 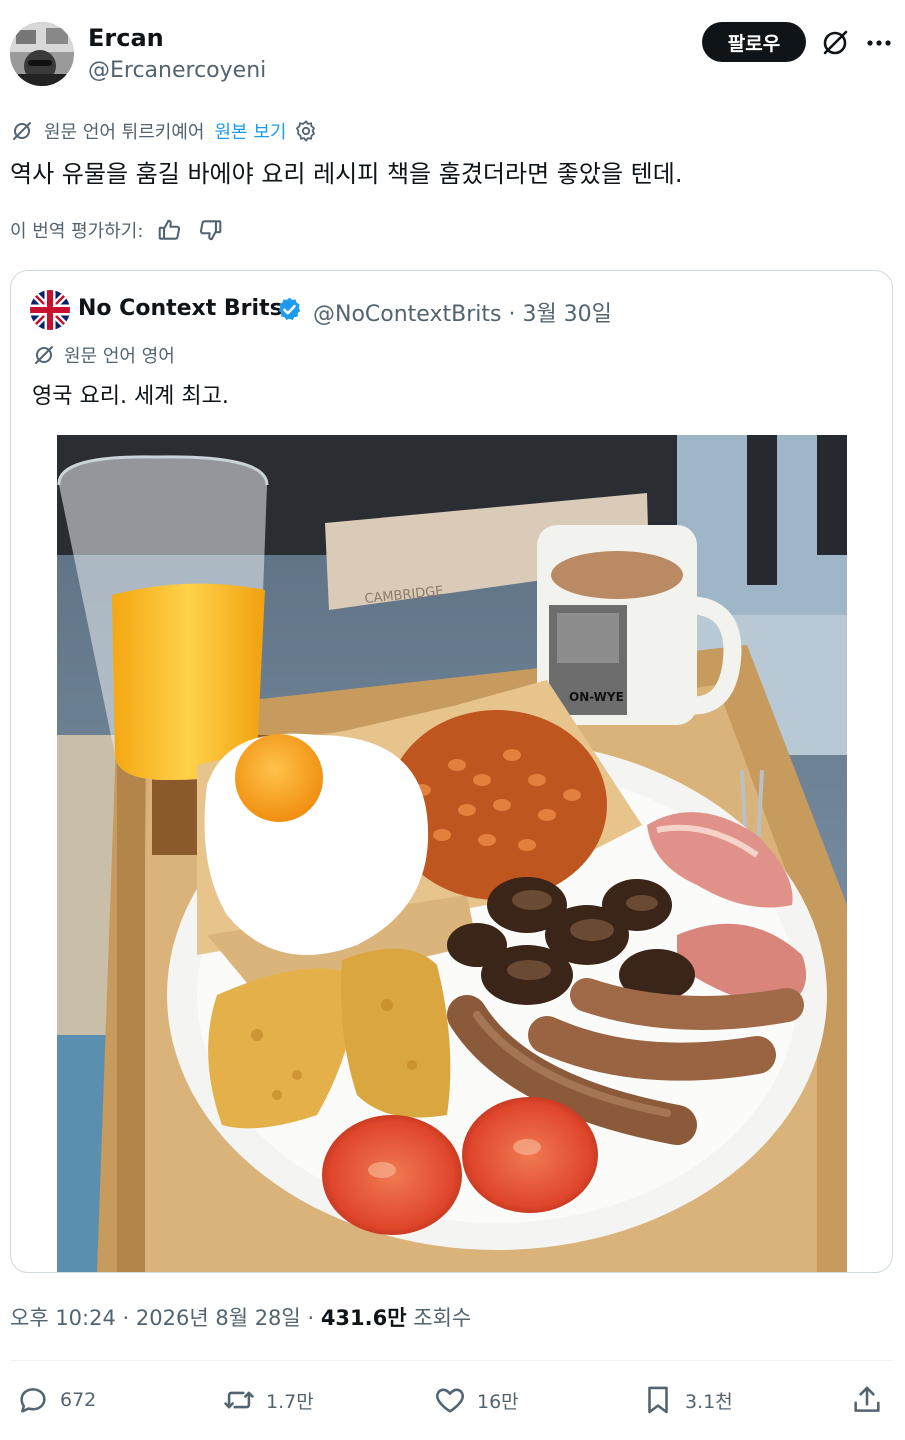 I want to click on quoted-translation-row: 원문 언어 영어, so click(x=103, y=355).